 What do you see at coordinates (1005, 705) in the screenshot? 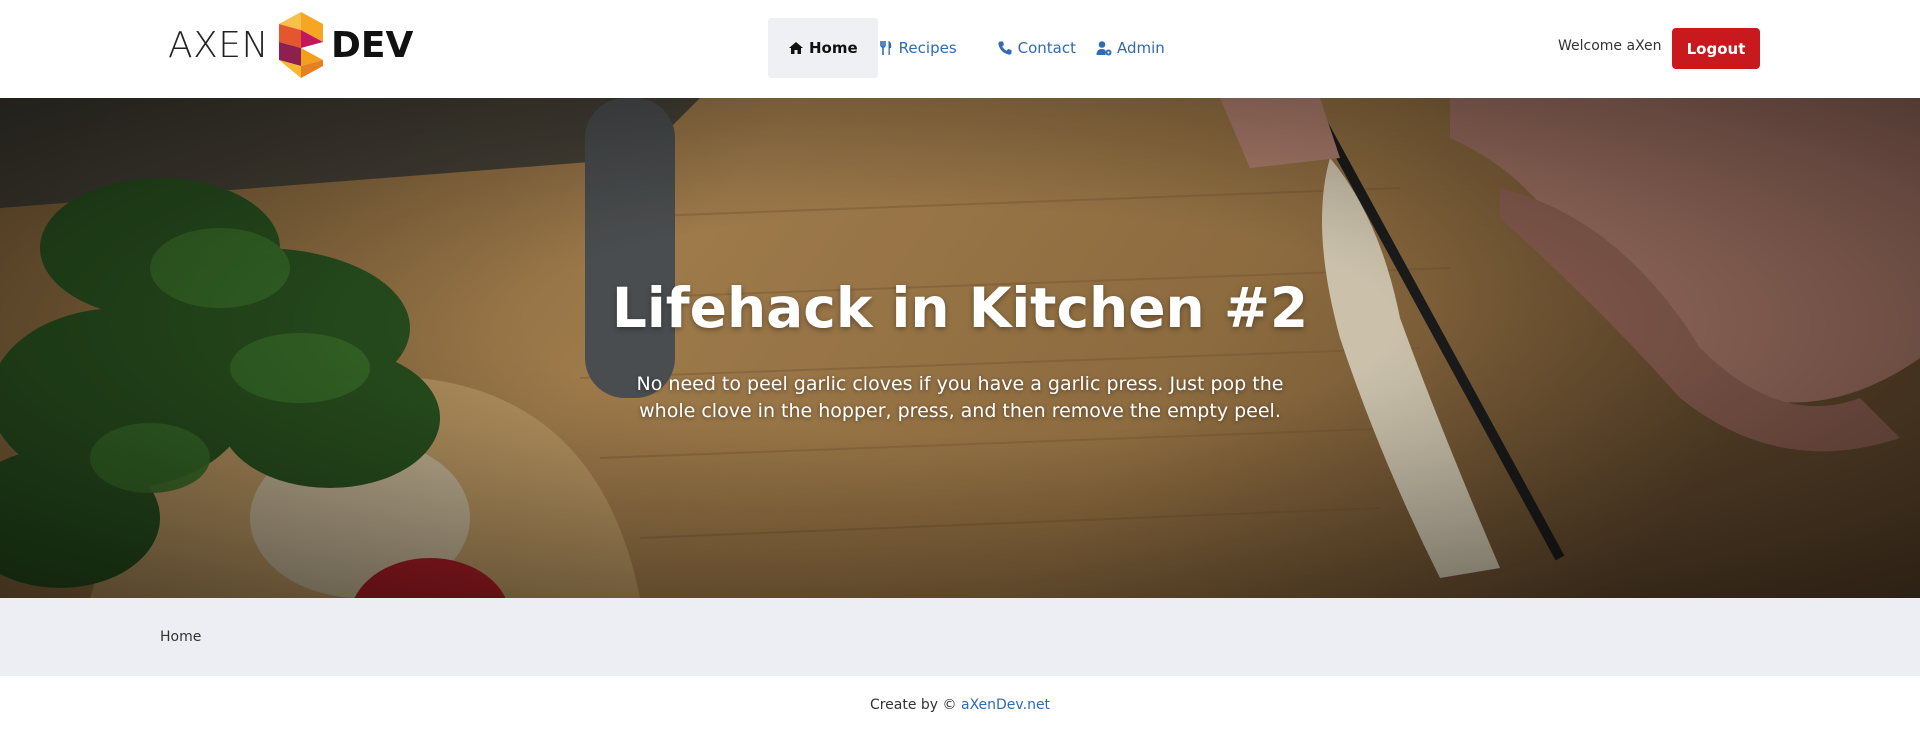
I see `footer-link: aXenDev.net` at bounding box center [1005, 705].